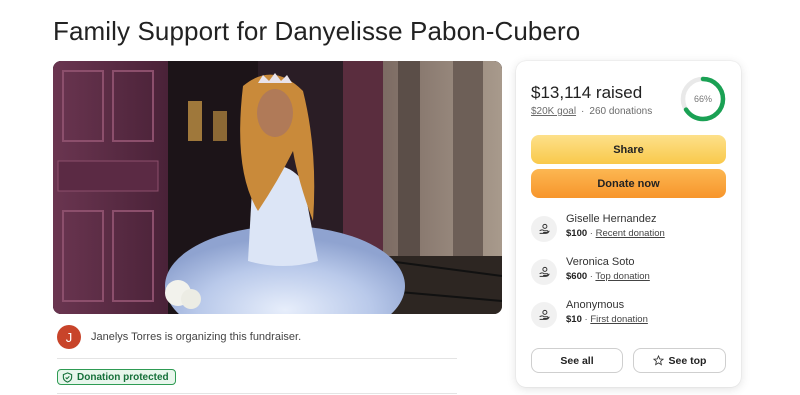 Image resolution: width=800 pixels, height=395 pixels. Describe the element at coordinates (600, 262) in the screenshot. I see `donor-name: Veronica Soto` at that location.